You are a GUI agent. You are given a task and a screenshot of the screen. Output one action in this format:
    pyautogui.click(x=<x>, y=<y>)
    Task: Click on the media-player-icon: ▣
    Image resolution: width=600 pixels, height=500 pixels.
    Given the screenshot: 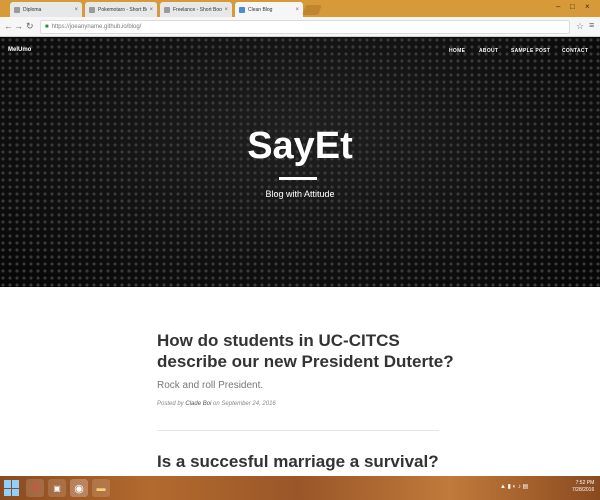 What is the action you would take?
    pyautogui.click(x=57, y=488)
    